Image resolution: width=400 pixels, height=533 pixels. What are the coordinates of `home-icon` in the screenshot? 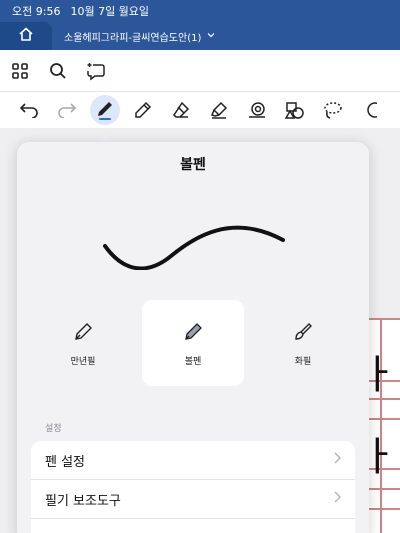 It's located at (26, 36).